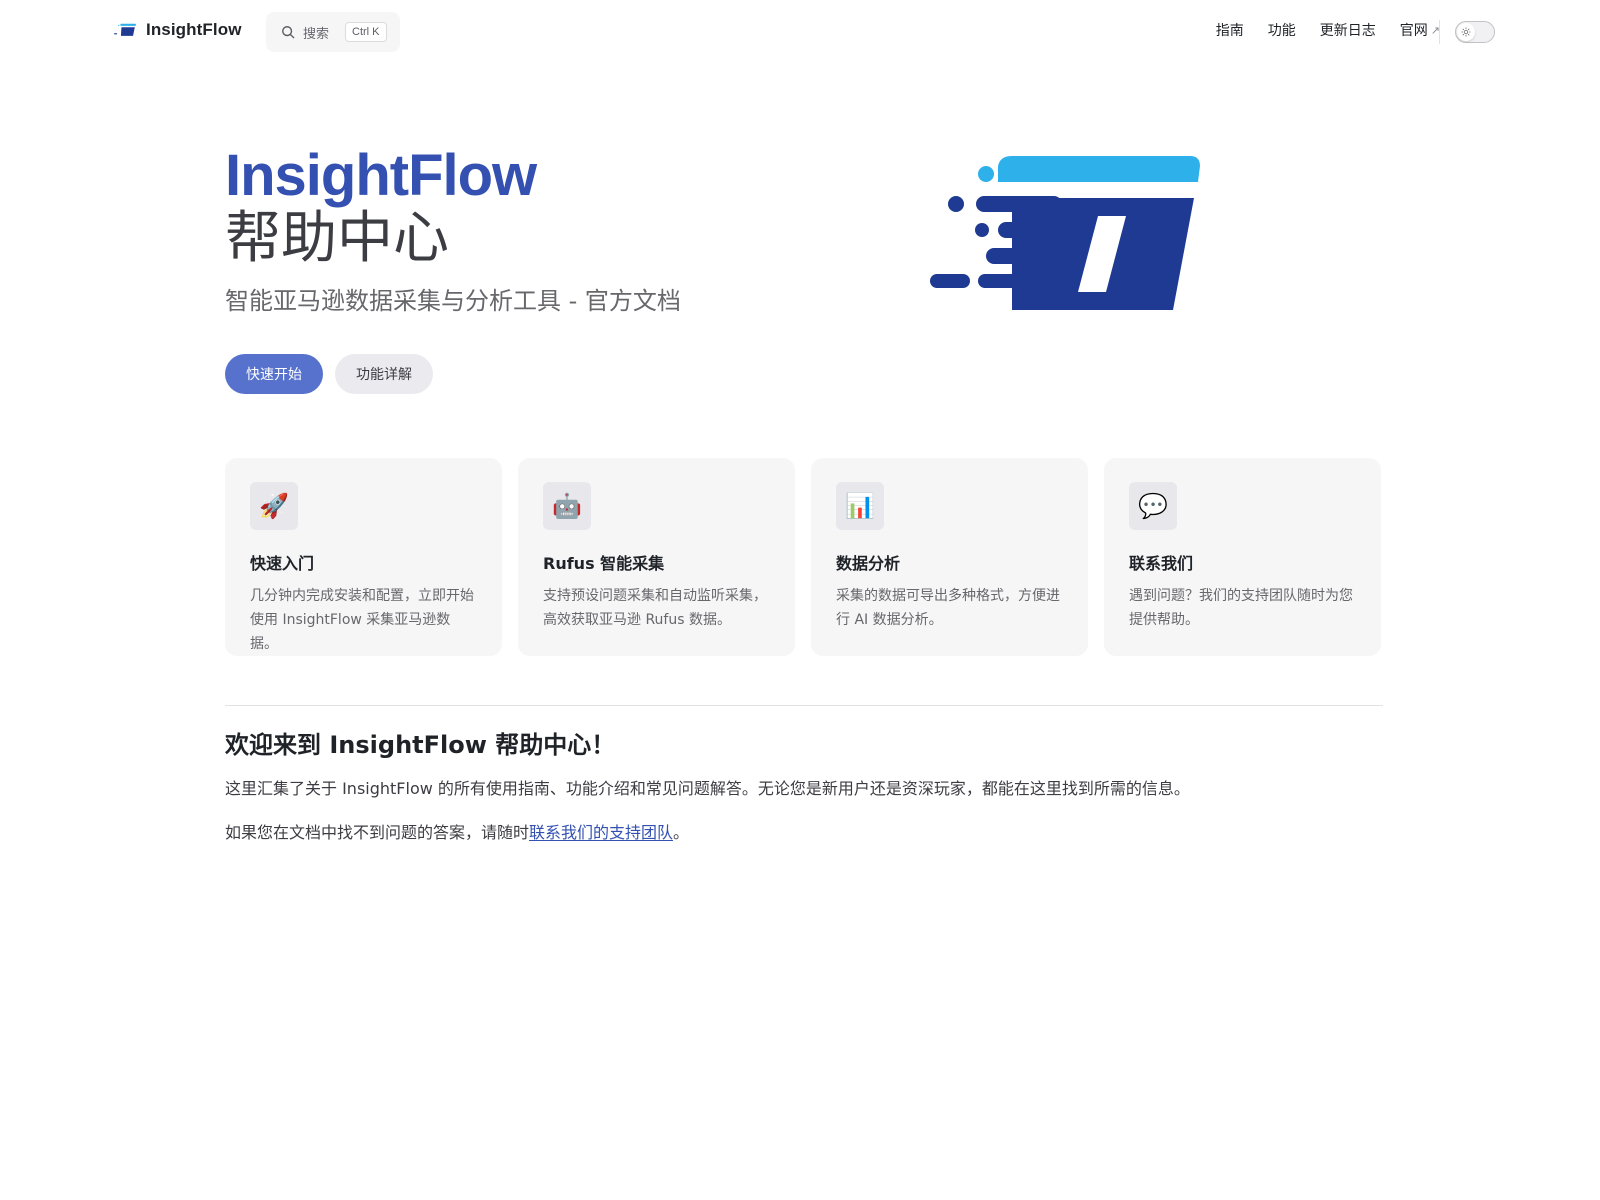 The height and width of the screenshot is (1200, 1600). I want to click on hero-tagline: 智能亚马逊数据采集与分析工具 - 官方文档, so click(453, 301).